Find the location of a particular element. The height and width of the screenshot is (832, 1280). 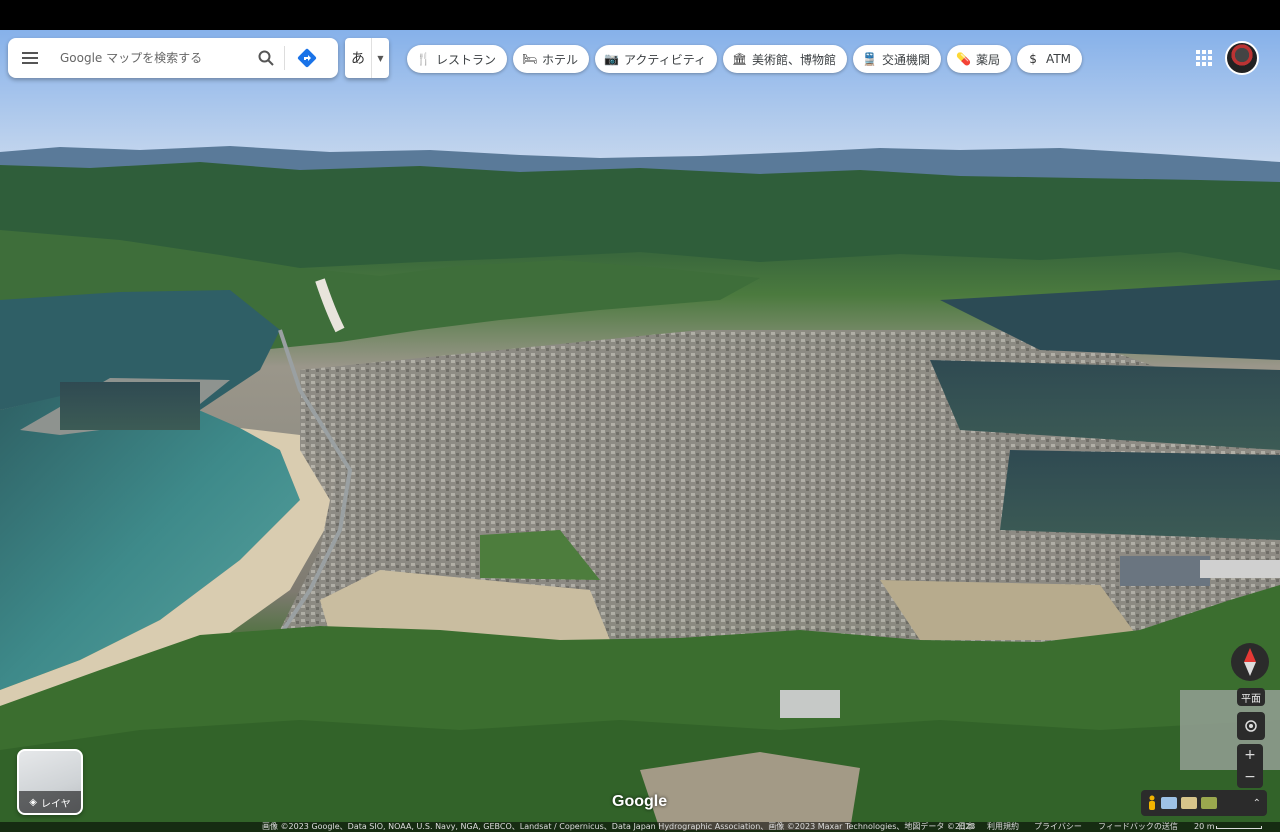

museum-icon: 🏛 is located at coordinates (740, 59).